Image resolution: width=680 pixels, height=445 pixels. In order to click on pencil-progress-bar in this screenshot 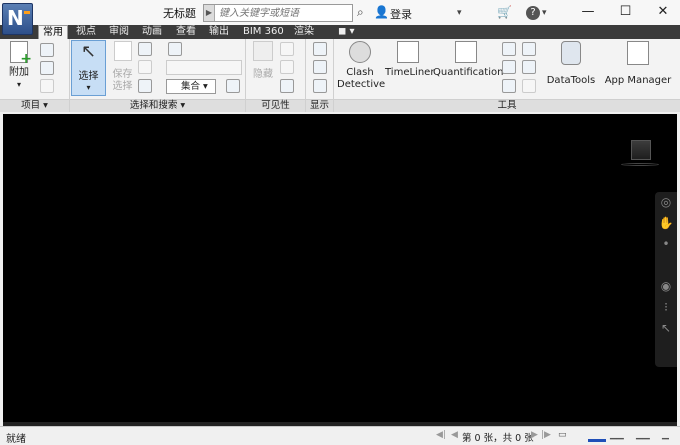, I will do `click(597, 440)`.